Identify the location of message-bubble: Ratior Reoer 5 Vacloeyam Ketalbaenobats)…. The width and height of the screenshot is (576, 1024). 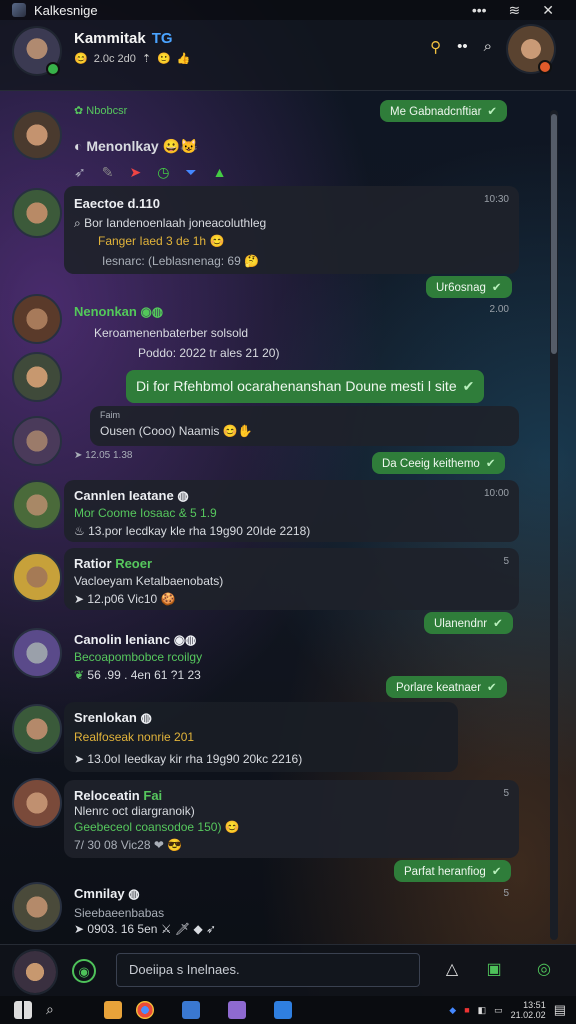
(291, 579).